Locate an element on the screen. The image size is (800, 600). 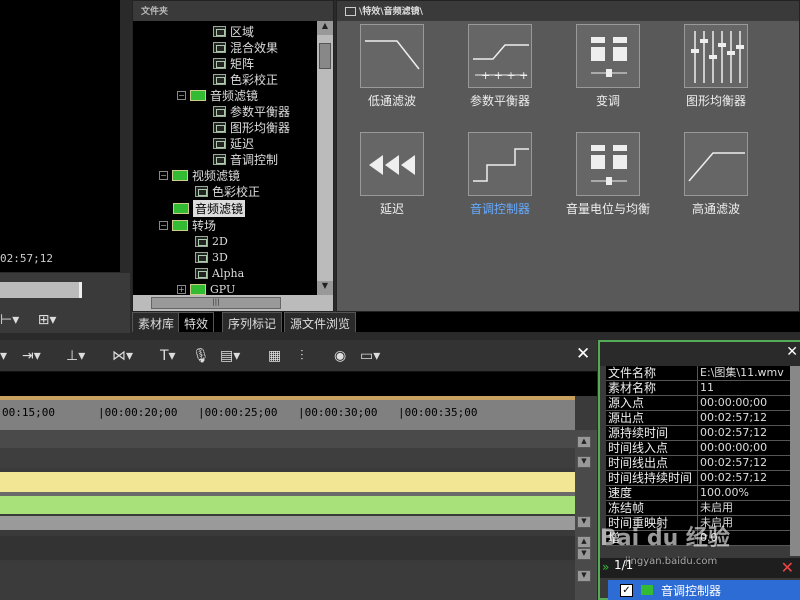
mode-icon: ▾ is located at coordinates (3, 356).